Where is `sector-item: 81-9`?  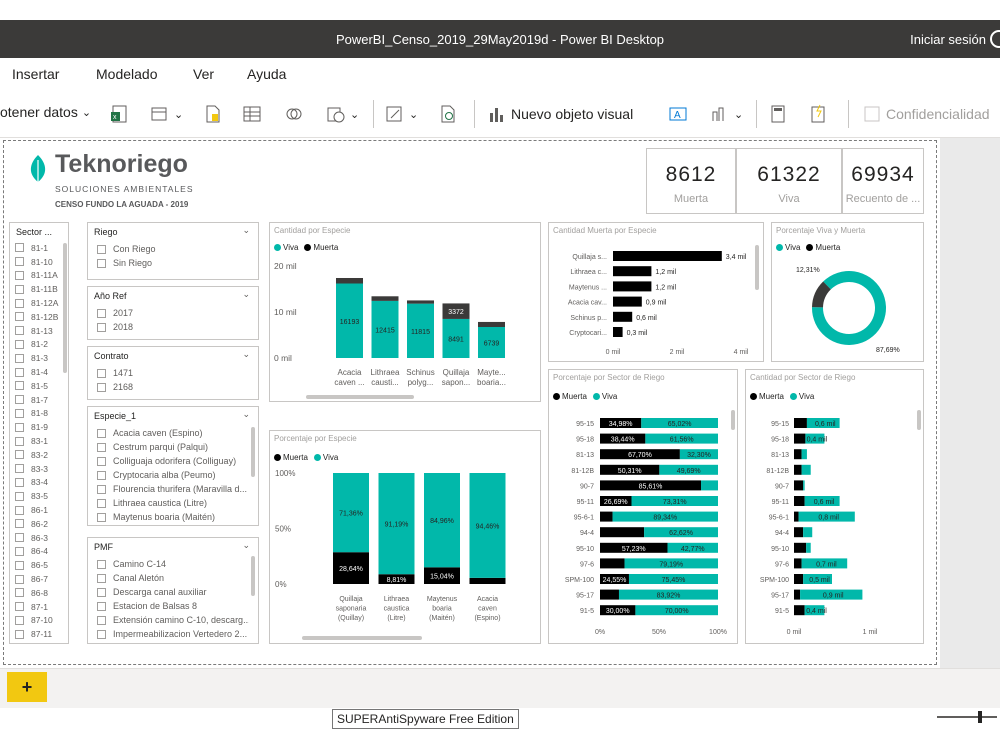
sector-item: 81-9 is located at coordinates (41, 427).